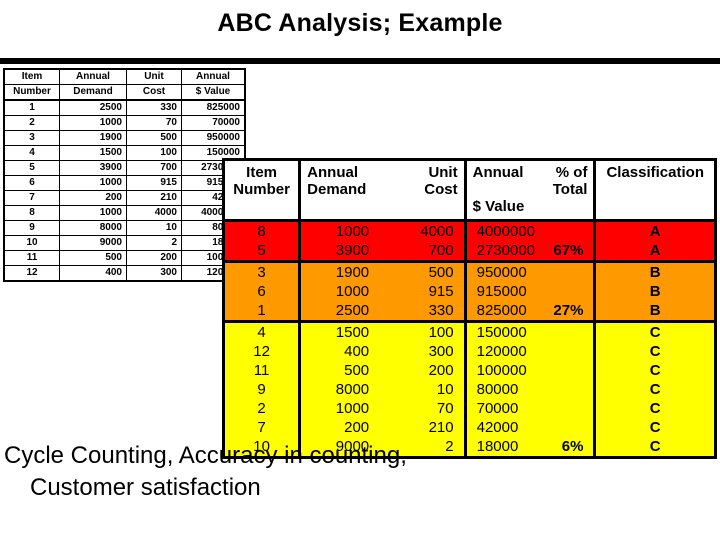  What do you see at coordinates (31, 123) in the screenshot?
I see `raw-cell-item: 2` at bounding box center [31, 123].